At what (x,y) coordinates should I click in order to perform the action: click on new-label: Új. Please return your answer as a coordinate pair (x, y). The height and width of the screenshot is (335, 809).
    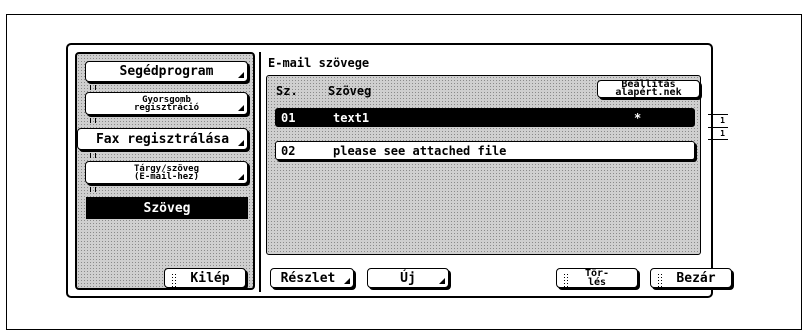
    Looking at the image, I should click on (408, 278).